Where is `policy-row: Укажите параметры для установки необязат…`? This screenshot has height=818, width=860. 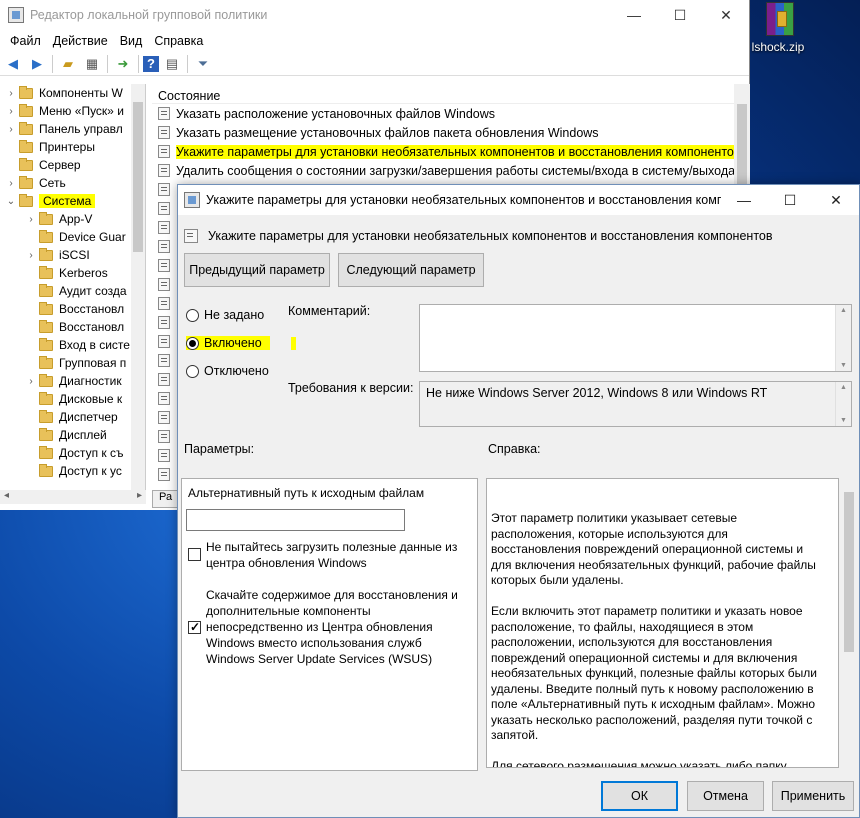
policy-row: Укажите параметры для установки необязат… is located at coordinates (451, 151).